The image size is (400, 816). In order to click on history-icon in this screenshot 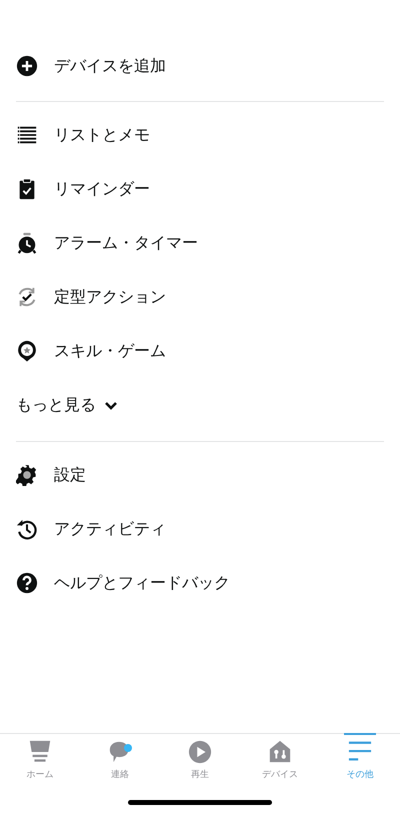, I will do `click(27, 529)`.